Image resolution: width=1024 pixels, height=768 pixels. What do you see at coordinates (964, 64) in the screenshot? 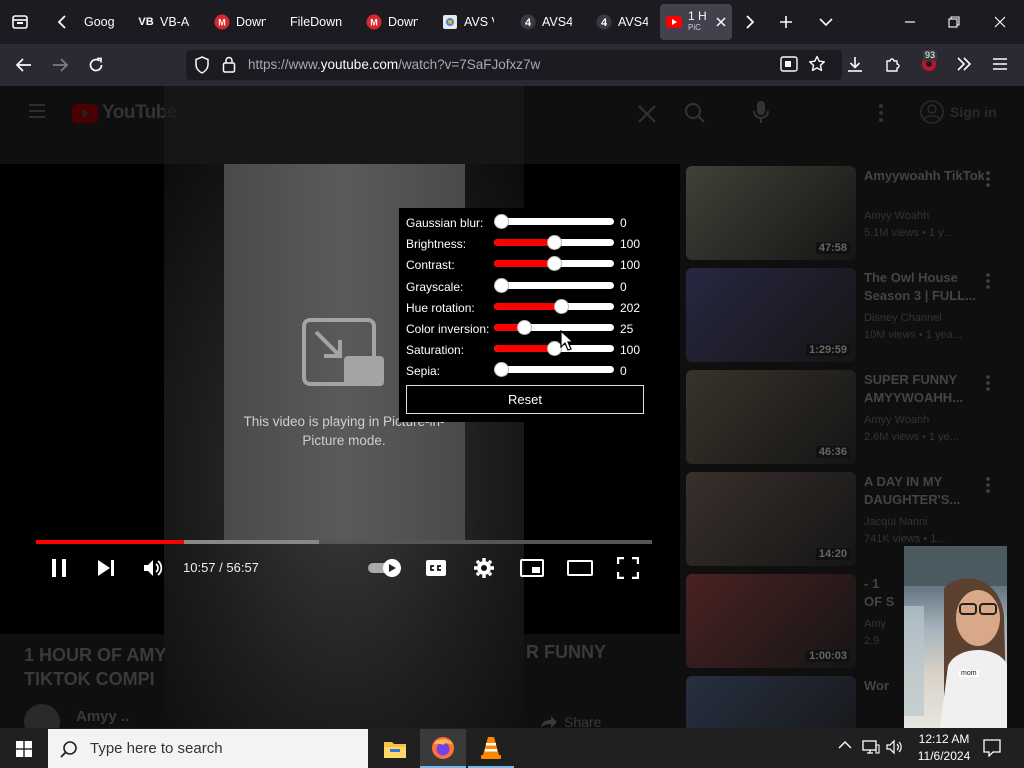
I see `overflow-menu-icon` at bounding box center [964, 64].